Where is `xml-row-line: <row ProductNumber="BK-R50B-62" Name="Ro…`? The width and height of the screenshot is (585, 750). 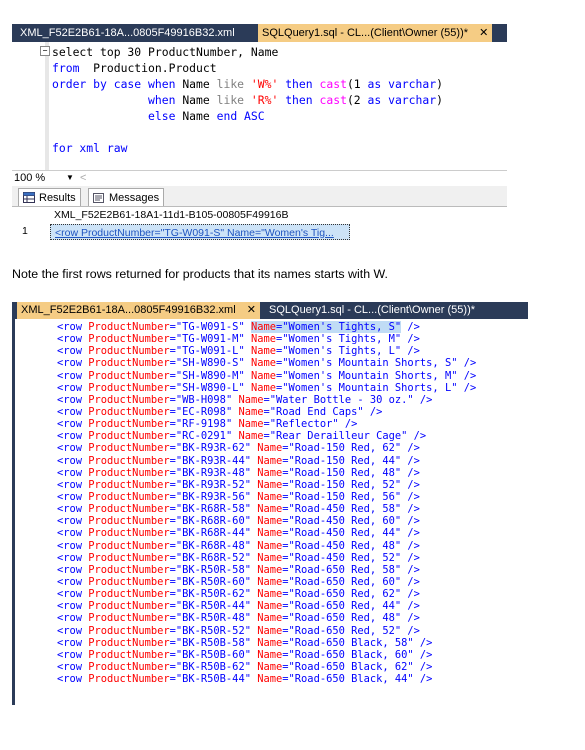 xml-row-line: <row ProductNumber="BK-R50B-62" Name="Ro… is located at coordinates (266, 667).